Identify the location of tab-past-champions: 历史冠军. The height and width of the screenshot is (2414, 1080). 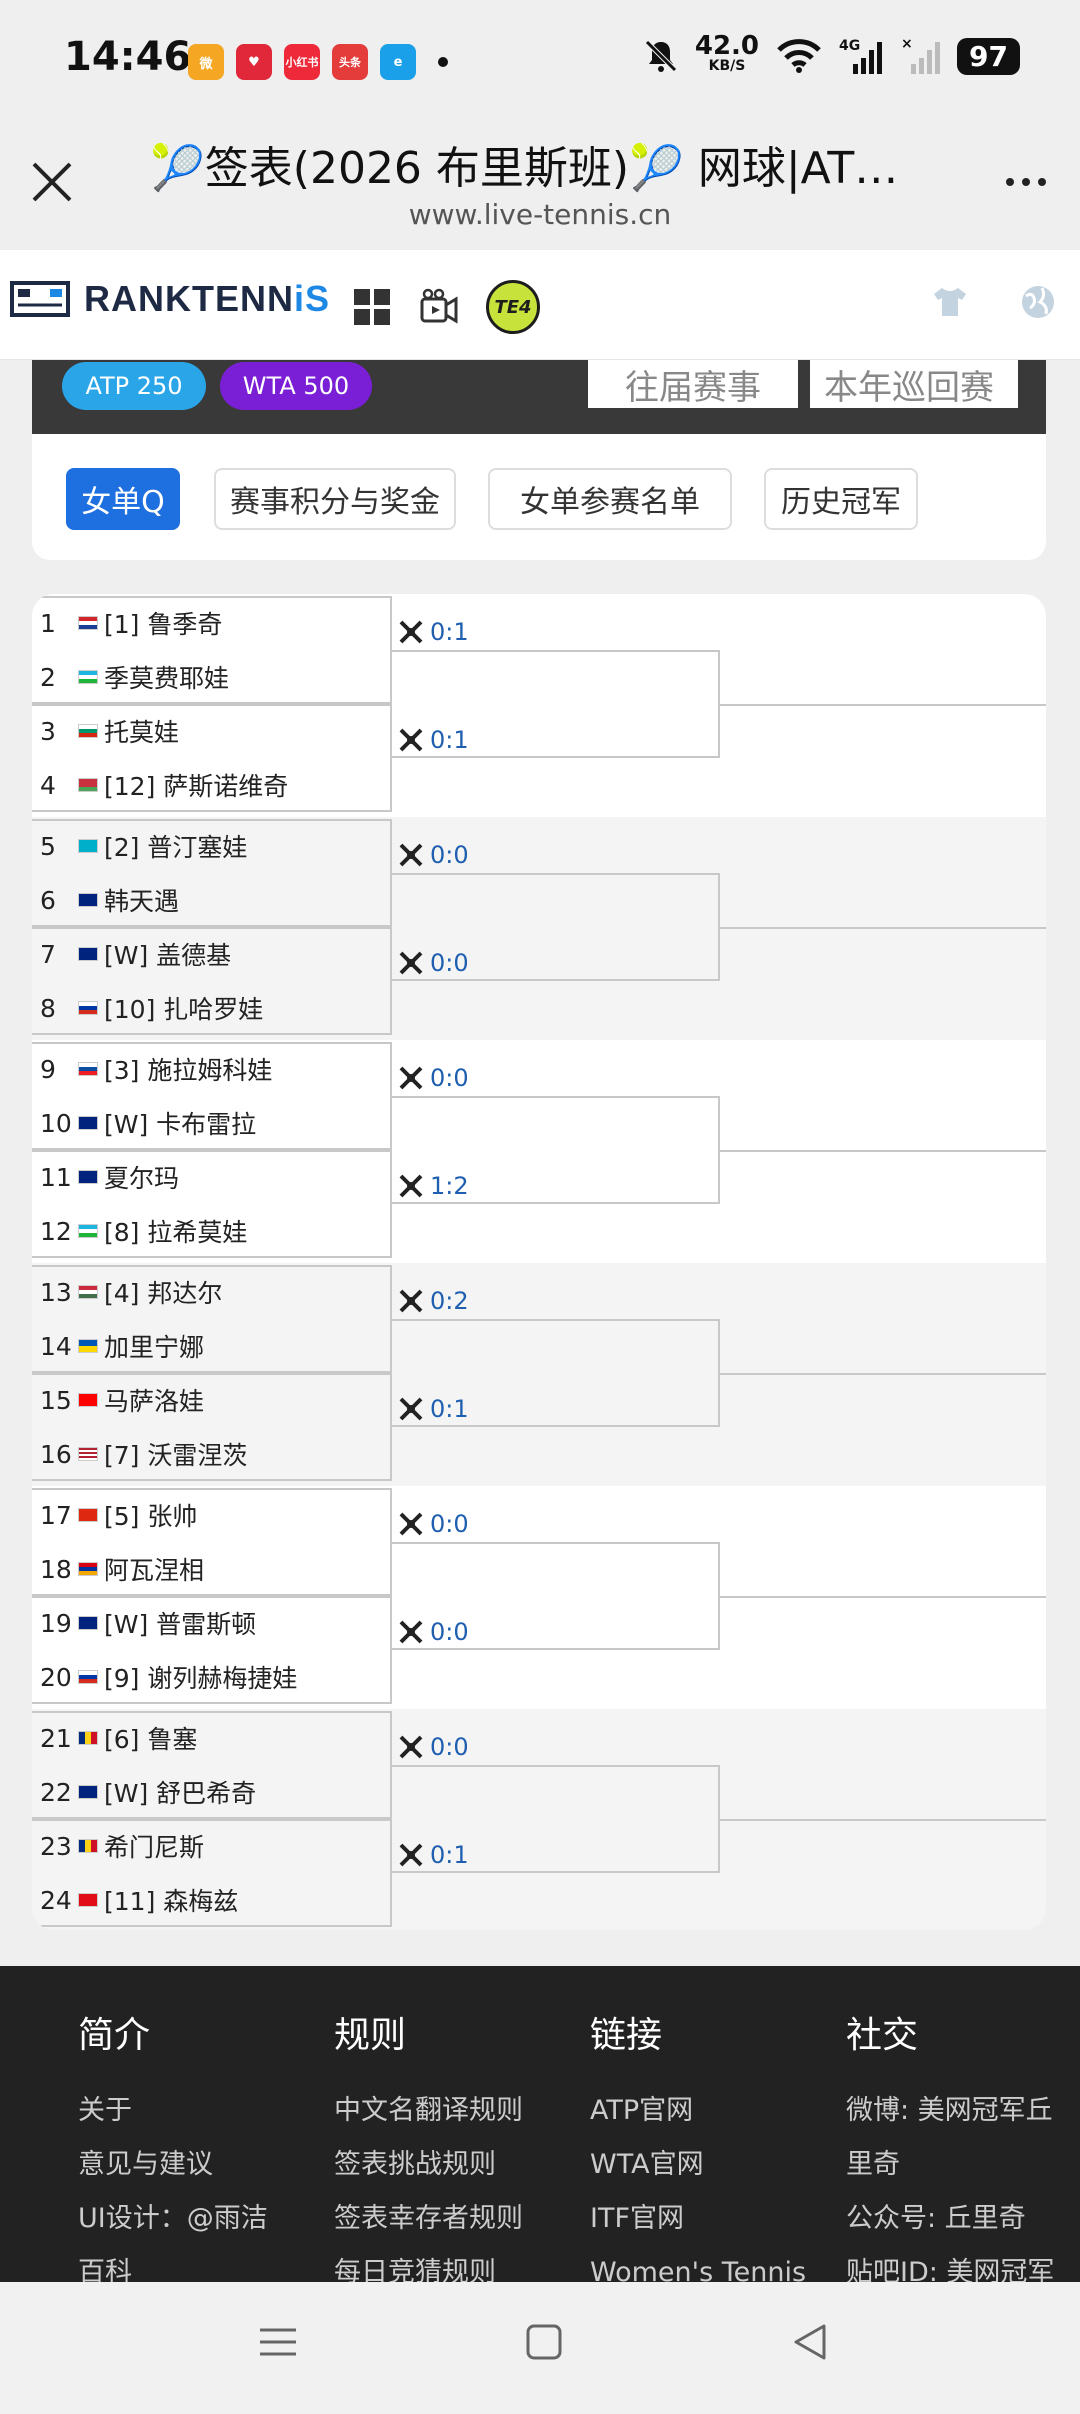
(841, 499).